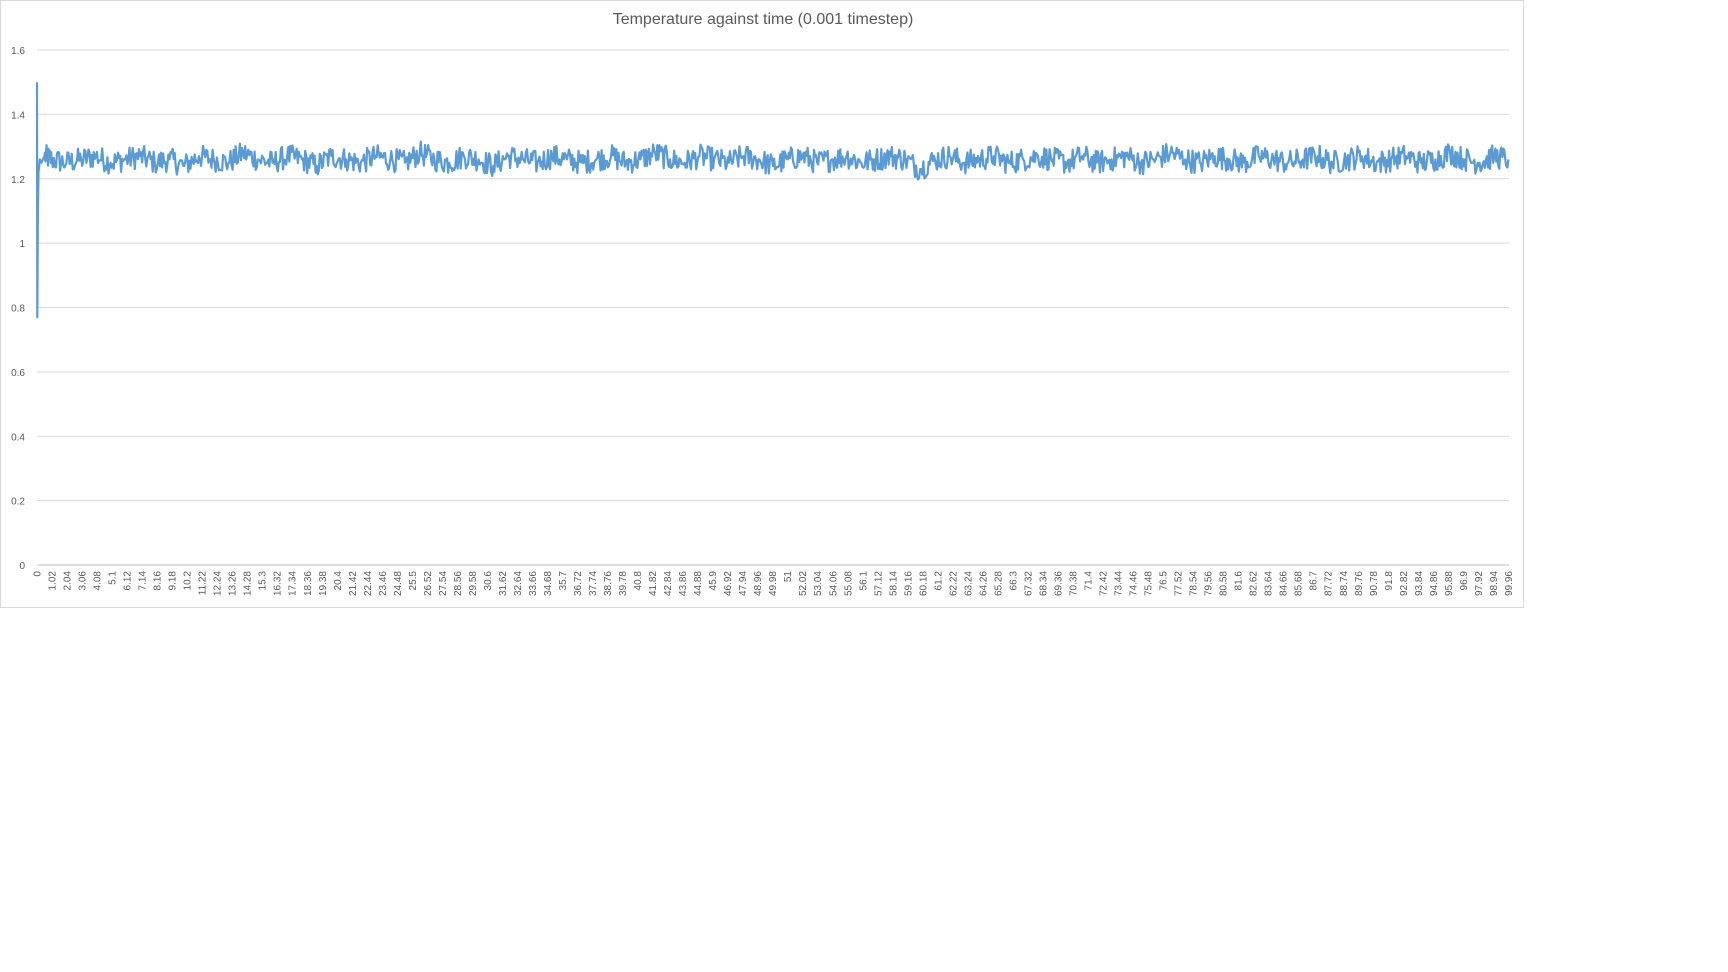 The image size is (1728, 972). Describe the element at coordinates (548, 583) in the screenshot. I see `x-tick-label: 34.68` at that location.